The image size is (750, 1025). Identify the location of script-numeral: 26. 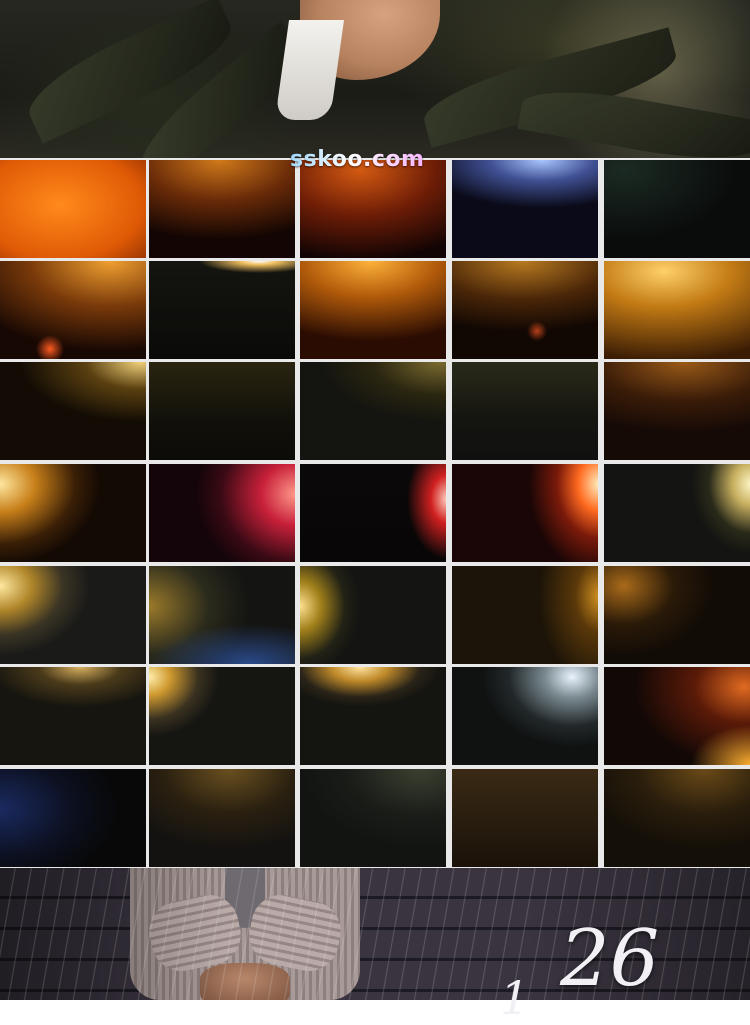
(610, 959).